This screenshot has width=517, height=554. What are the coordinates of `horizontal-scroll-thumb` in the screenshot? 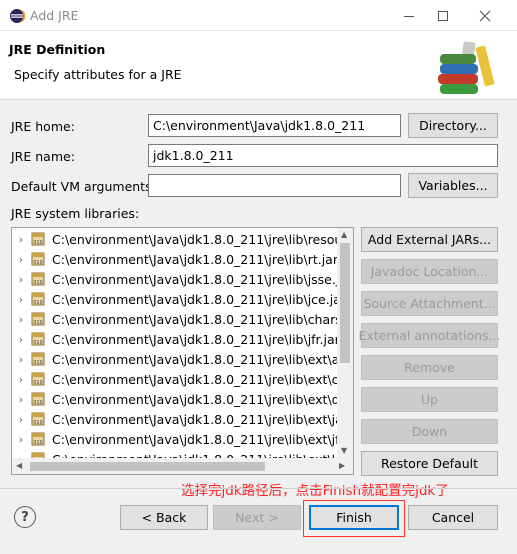 It's located at (147, 466).